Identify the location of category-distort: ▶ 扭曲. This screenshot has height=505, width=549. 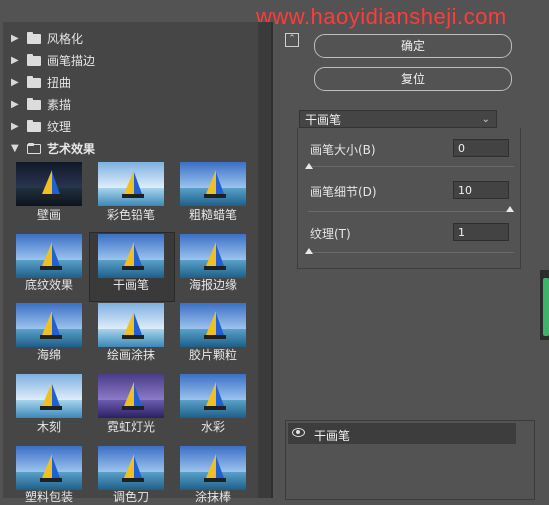
(130, 82).